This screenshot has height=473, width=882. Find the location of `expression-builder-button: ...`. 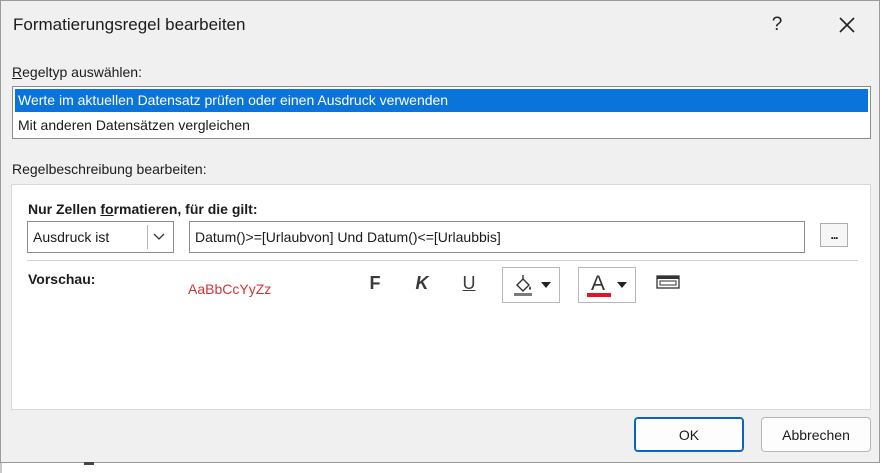

expression-builder-button: ... is located at coordinates (834, 235).